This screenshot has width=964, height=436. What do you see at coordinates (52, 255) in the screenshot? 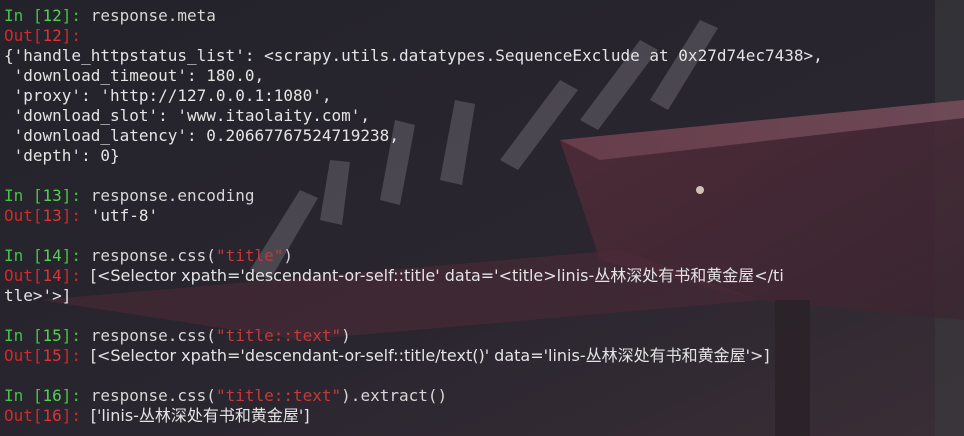
I see `input-prompt-number: 14` at bounding box center [52, 255].